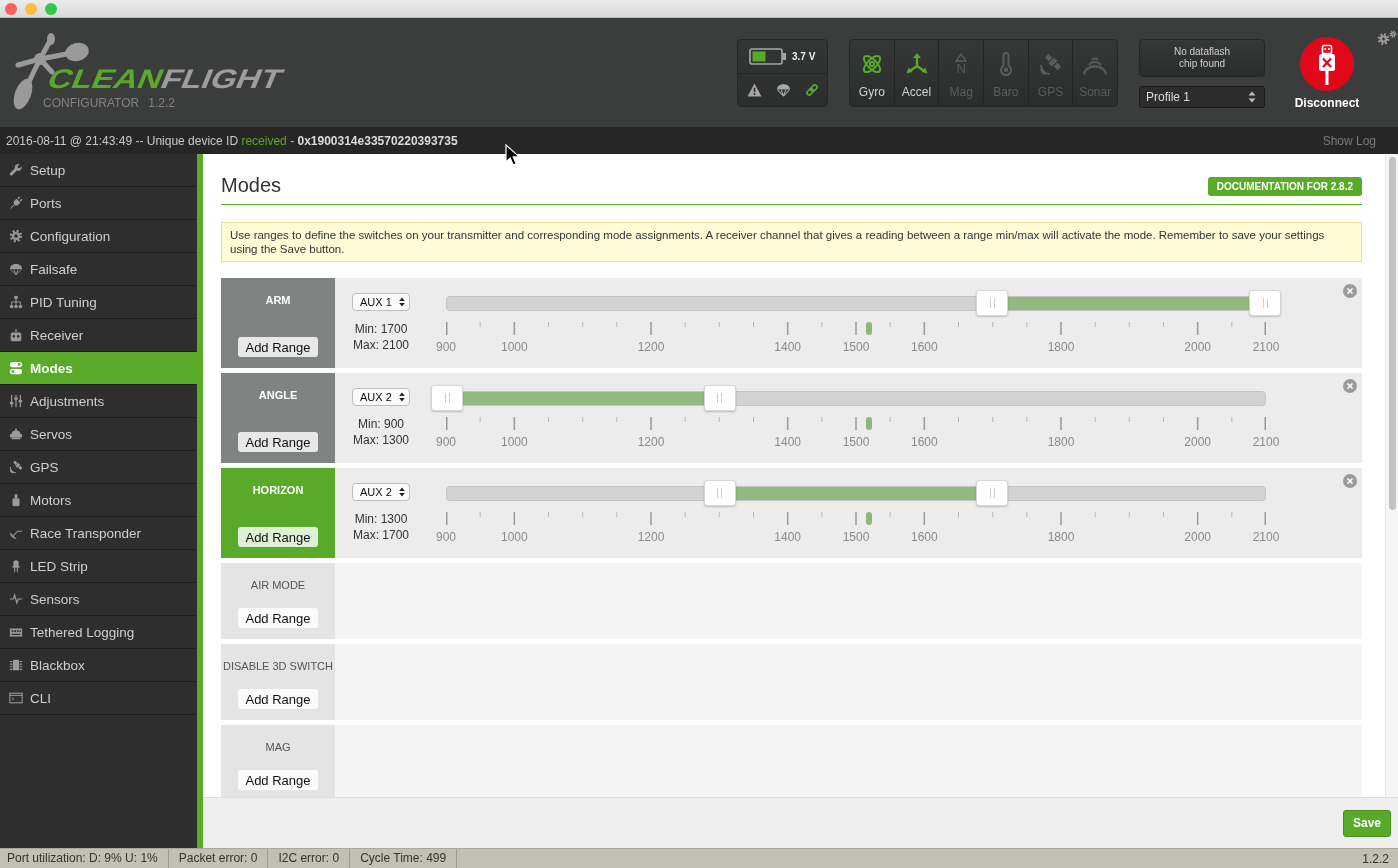 The image size is (1398, 868). I want to click on mode-name: AIR MODE, so click(278, 585).